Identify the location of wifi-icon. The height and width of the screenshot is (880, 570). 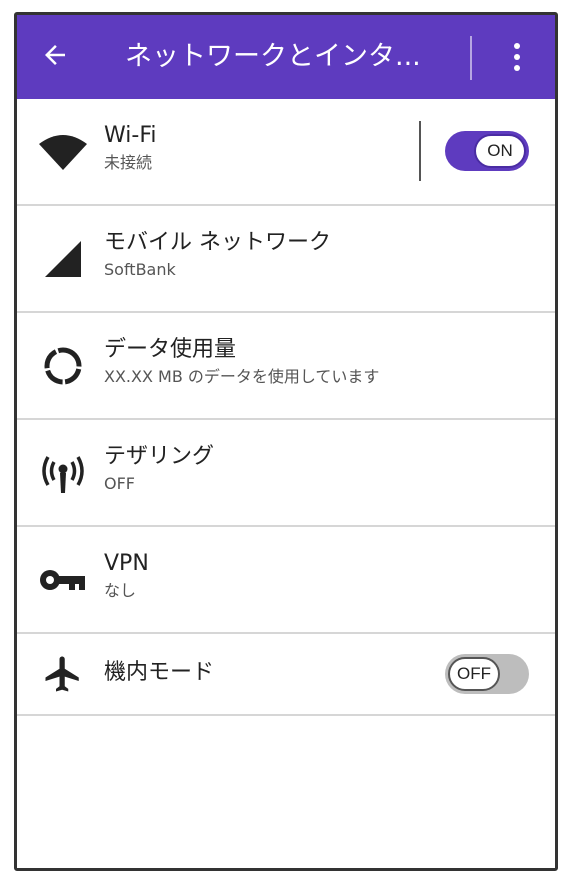
(63, 151).